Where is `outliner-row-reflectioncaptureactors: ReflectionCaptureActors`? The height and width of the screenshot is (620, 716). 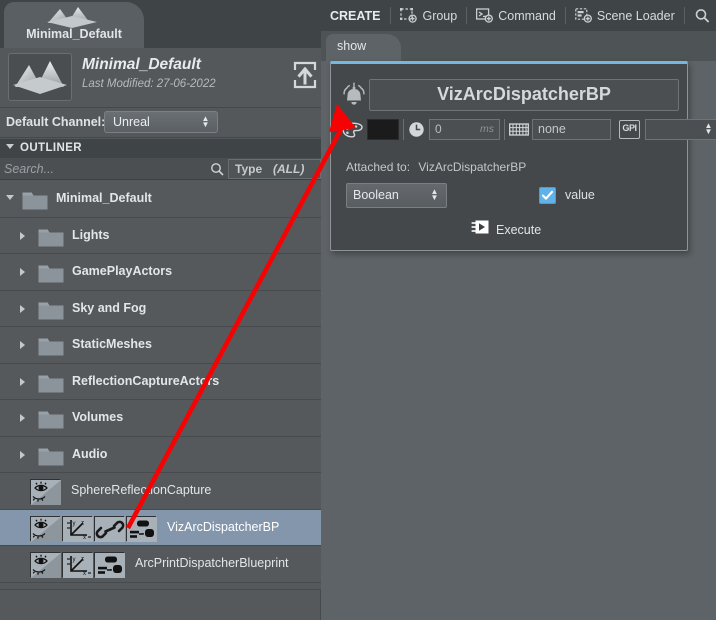
outliner-row-reflectioncaptureactors: ReflectionCaptureActors is located at coordinates (160, 382).